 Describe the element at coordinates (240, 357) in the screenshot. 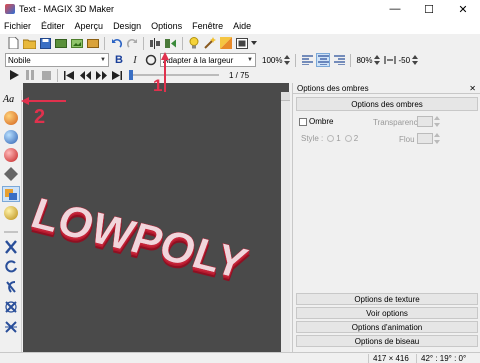

I see `status-bar: 417 × 416 42° : 19° : 0°` at that location.